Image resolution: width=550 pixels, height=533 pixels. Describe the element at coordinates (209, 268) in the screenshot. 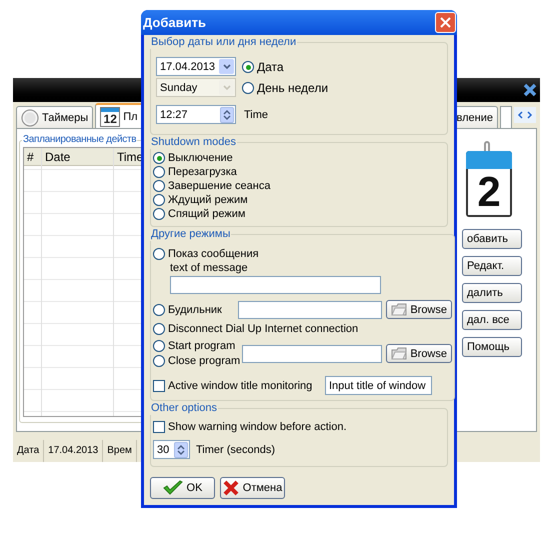

I see `field-label: text of message` at that location.